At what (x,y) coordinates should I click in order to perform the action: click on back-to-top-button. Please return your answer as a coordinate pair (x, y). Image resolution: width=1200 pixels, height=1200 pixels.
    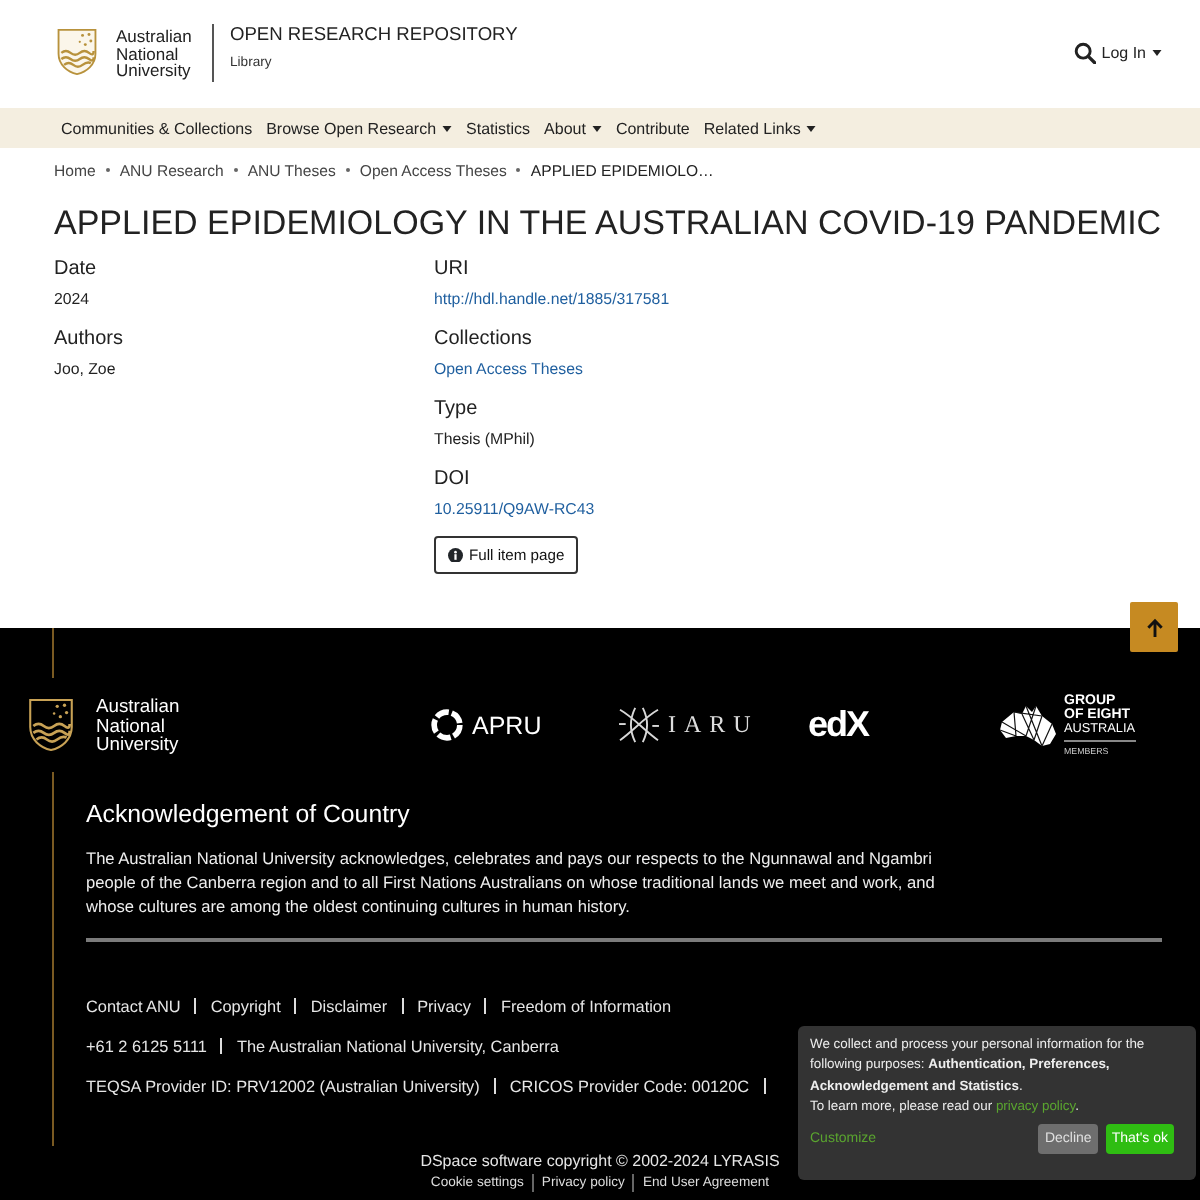
    Looking at the image, I should click on (1154, 627).